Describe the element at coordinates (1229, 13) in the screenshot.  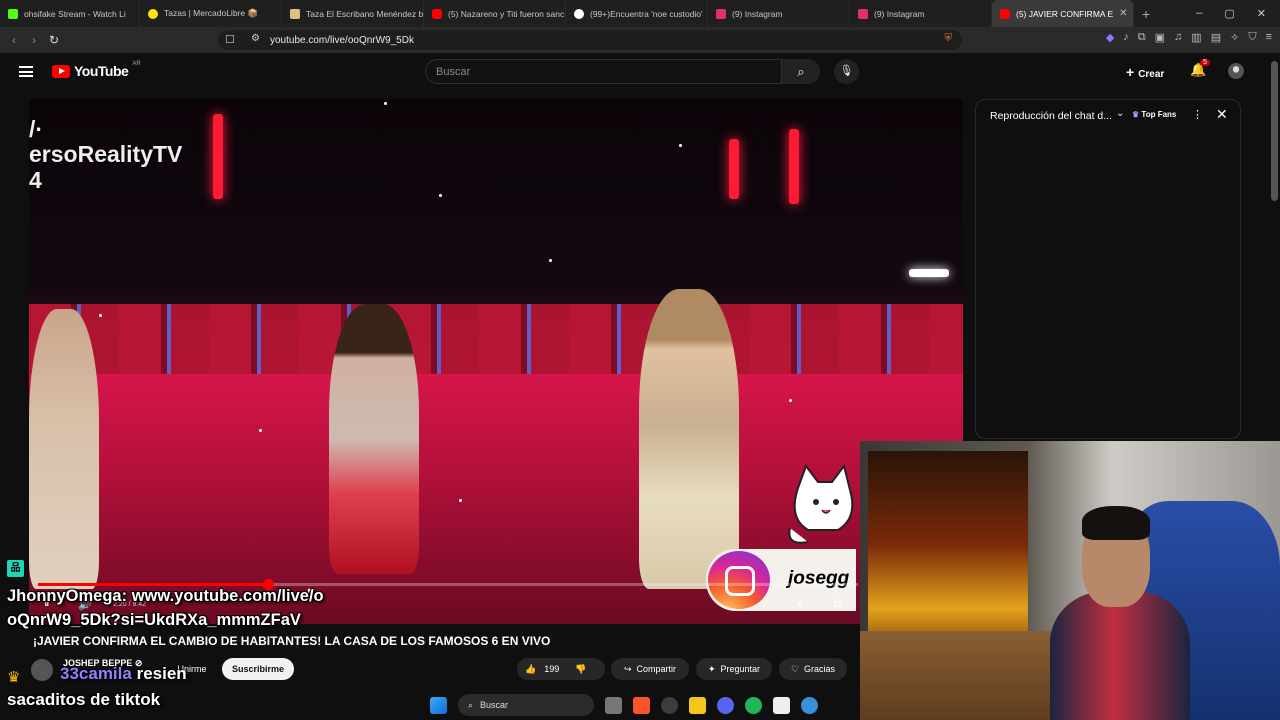
I see `maximize-button: ▢` at that location.